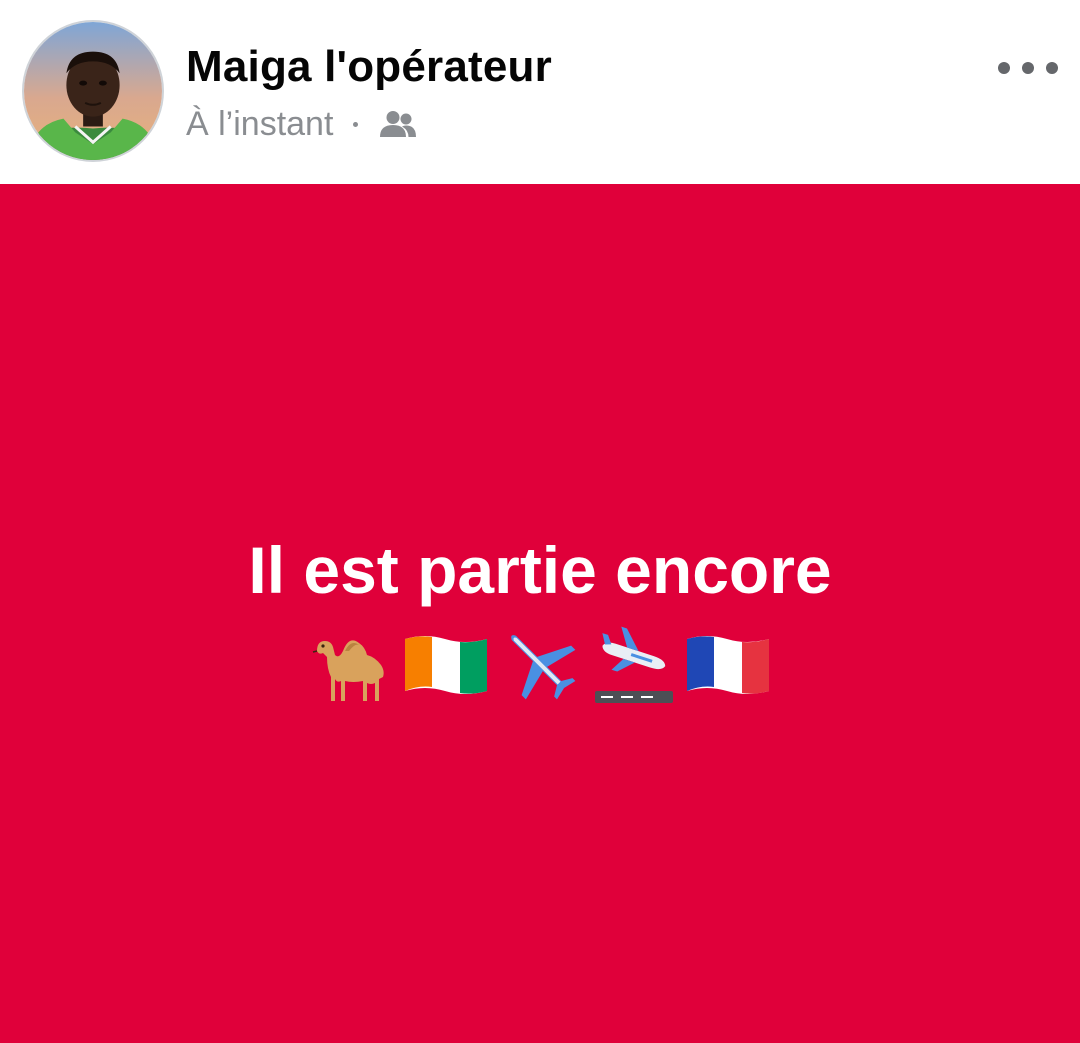 The image size is (1080, 1043). What do you see at coordinates (369, 67) in the screenshot?
I see `author-name: Maiga l'opérateur` at bounding box center [369, 67].